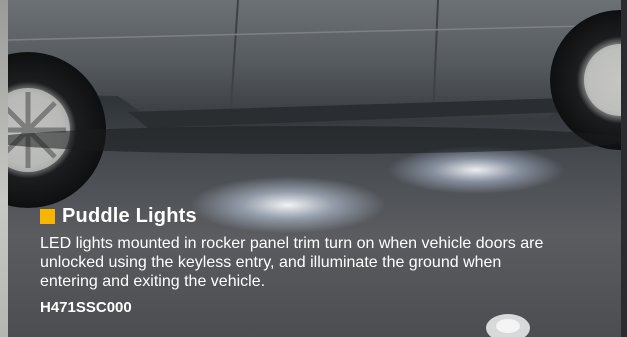  What do you see at coordinates (129, 216) in the screenshot?
I see `feature-title: Puddle Lights` at bounding box center [129, 216].